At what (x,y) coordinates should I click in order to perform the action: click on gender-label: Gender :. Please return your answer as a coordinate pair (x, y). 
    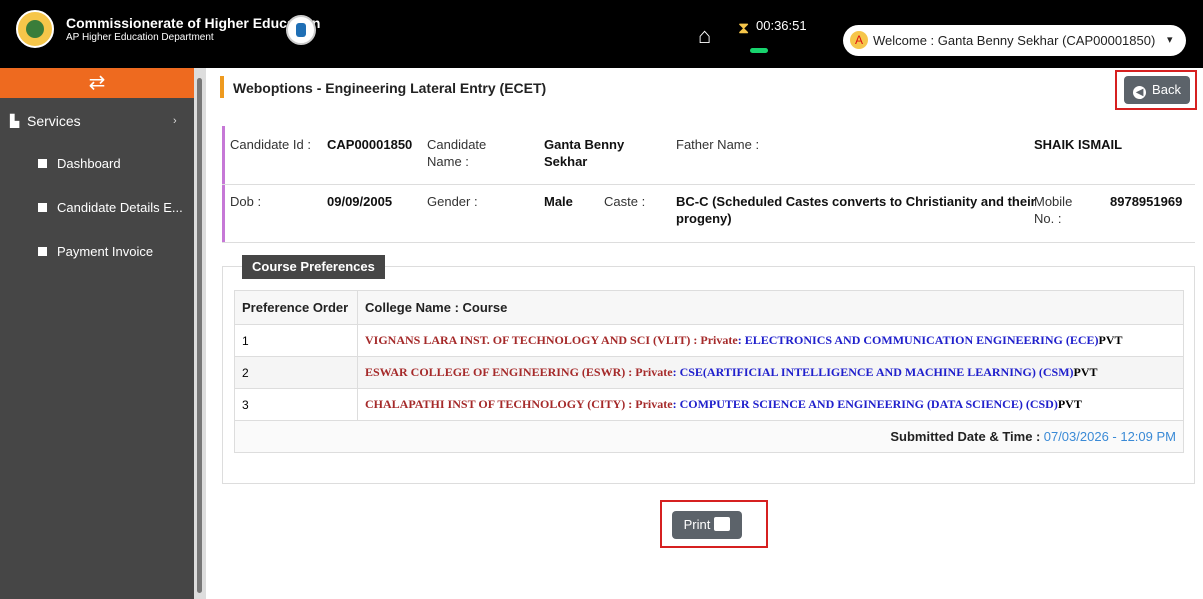
    Looking at the image, I should click on (452, 201).